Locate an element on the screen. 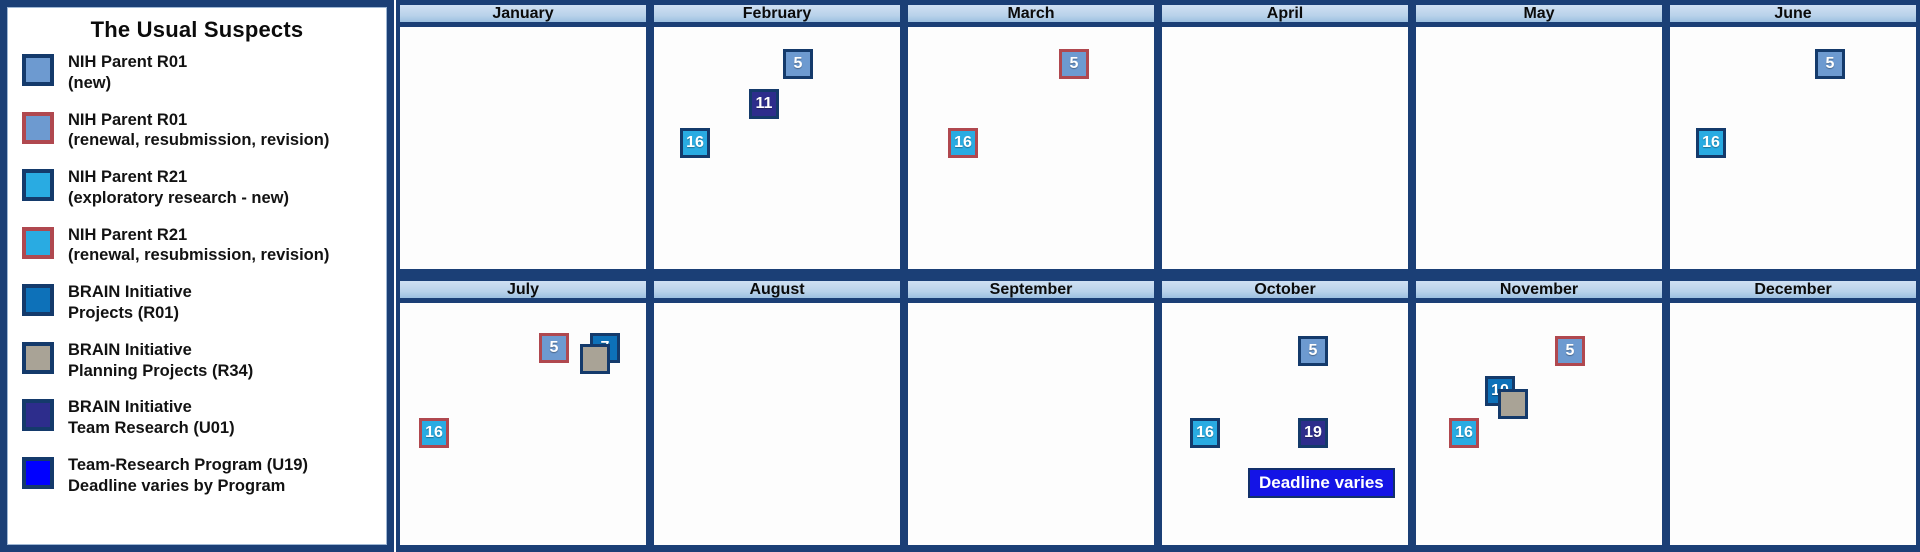  month-header-february: February is located at coordinates (777, 13).